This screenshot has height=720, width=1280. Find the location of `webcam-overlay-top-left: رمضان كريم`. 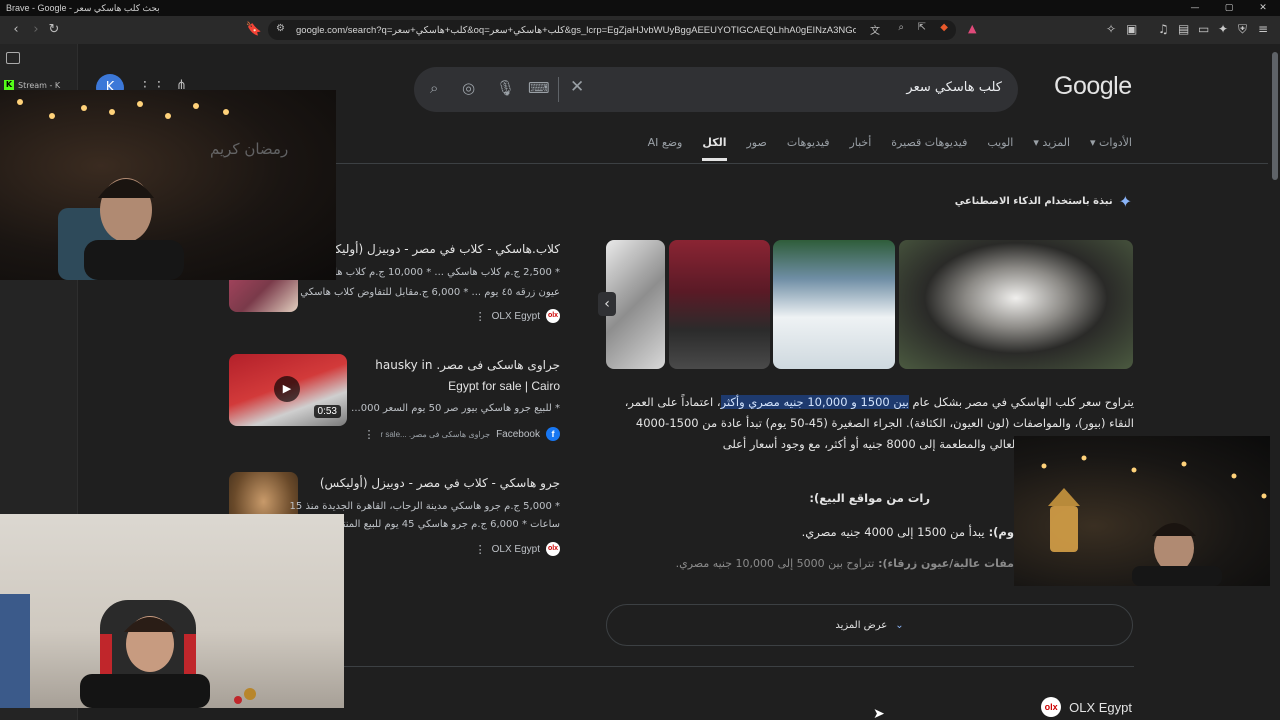

webcam-overlay-top-left: رمضان كريم is located at coordinates (168, 185).